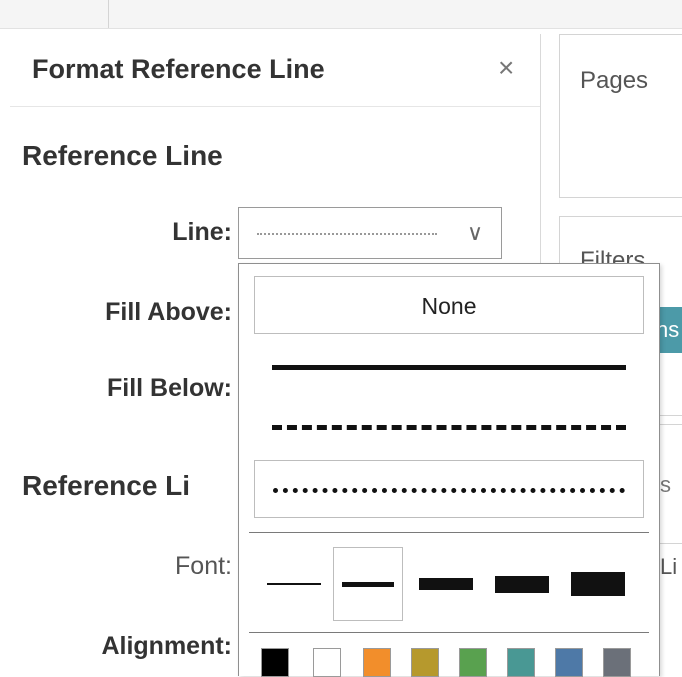  Describe the element at coordinates (168, 312) in the screenshot. I see `fill-above-label: Fill Above:` at that location.